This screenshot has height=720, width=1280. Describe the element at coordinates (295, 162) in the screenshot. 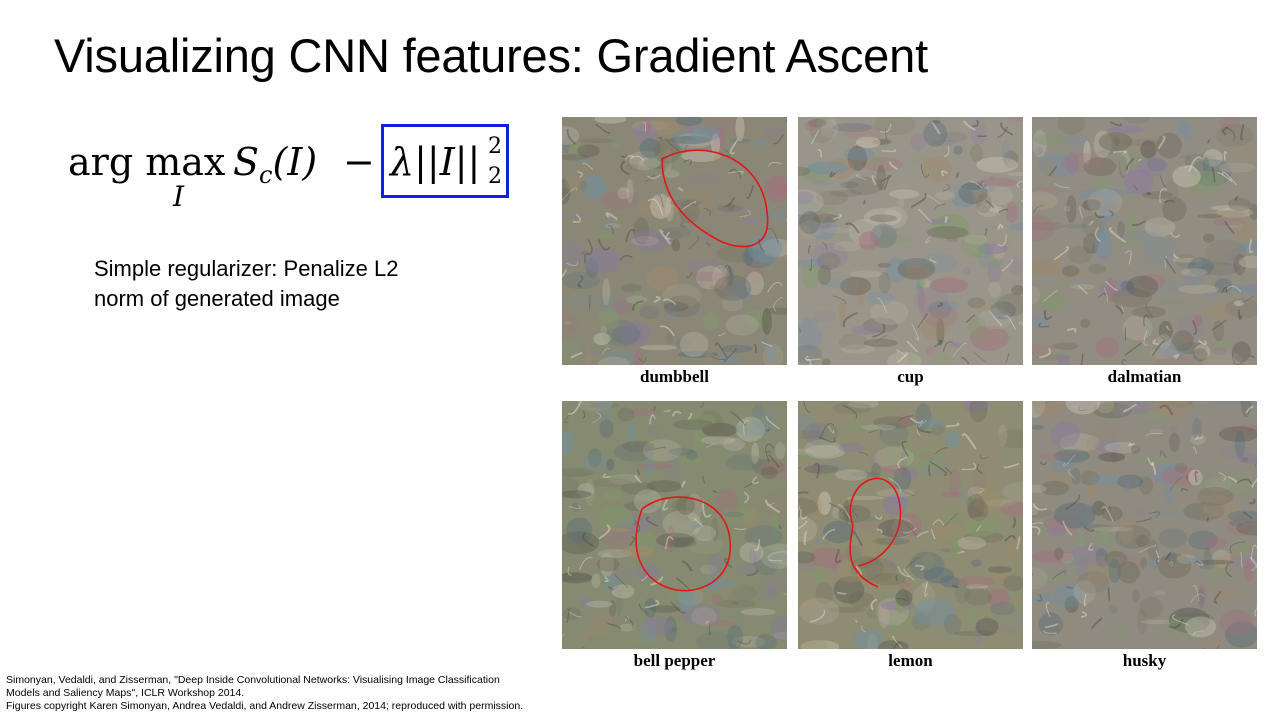

I see `formula-score-argument: (I)` at that location.